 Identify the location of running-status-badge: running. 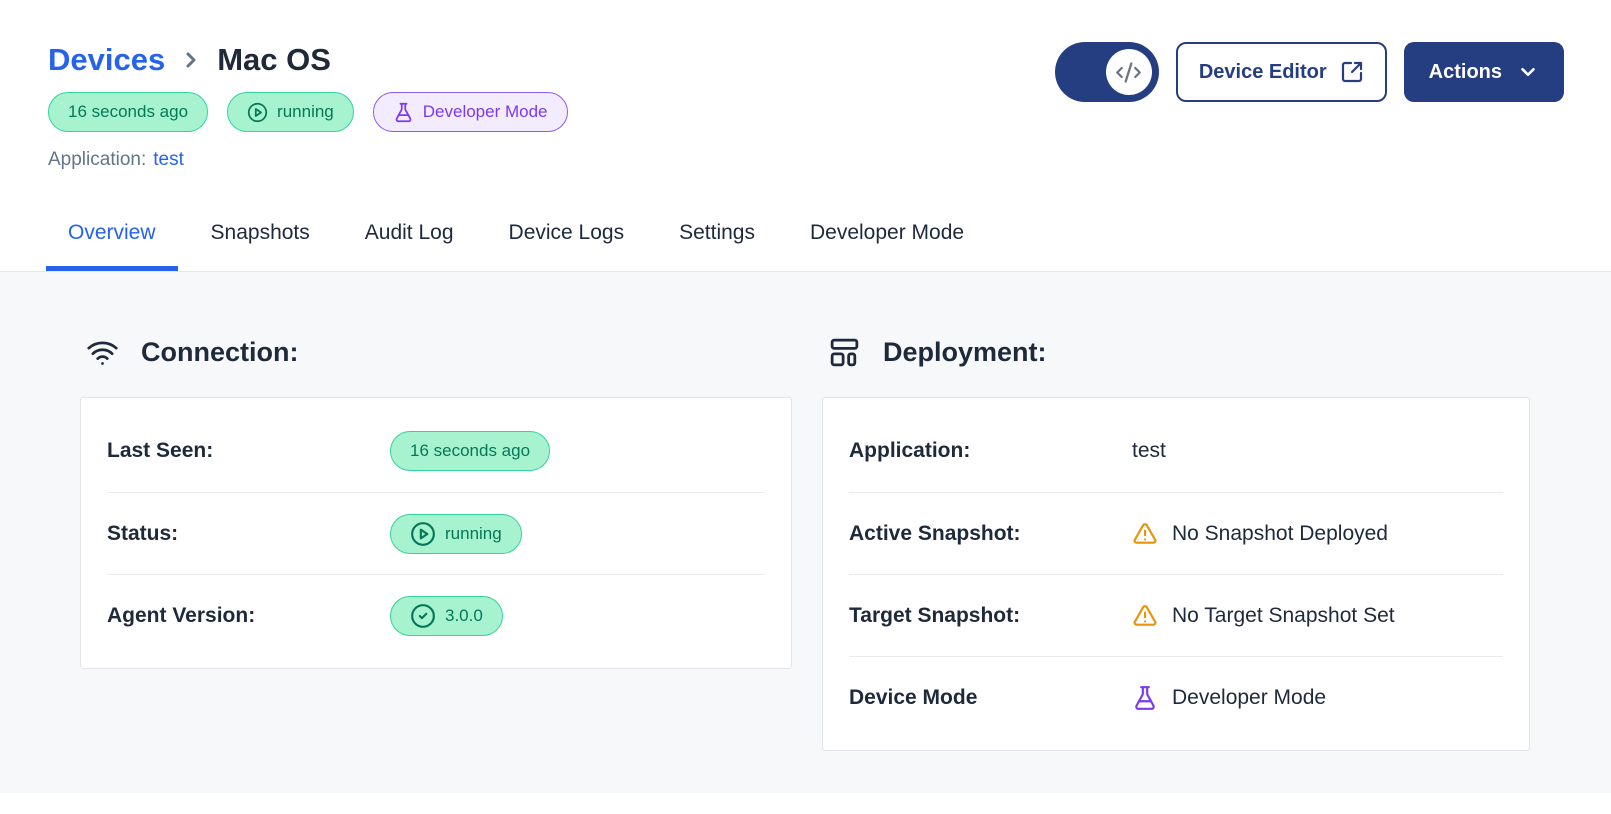
(290, 112).